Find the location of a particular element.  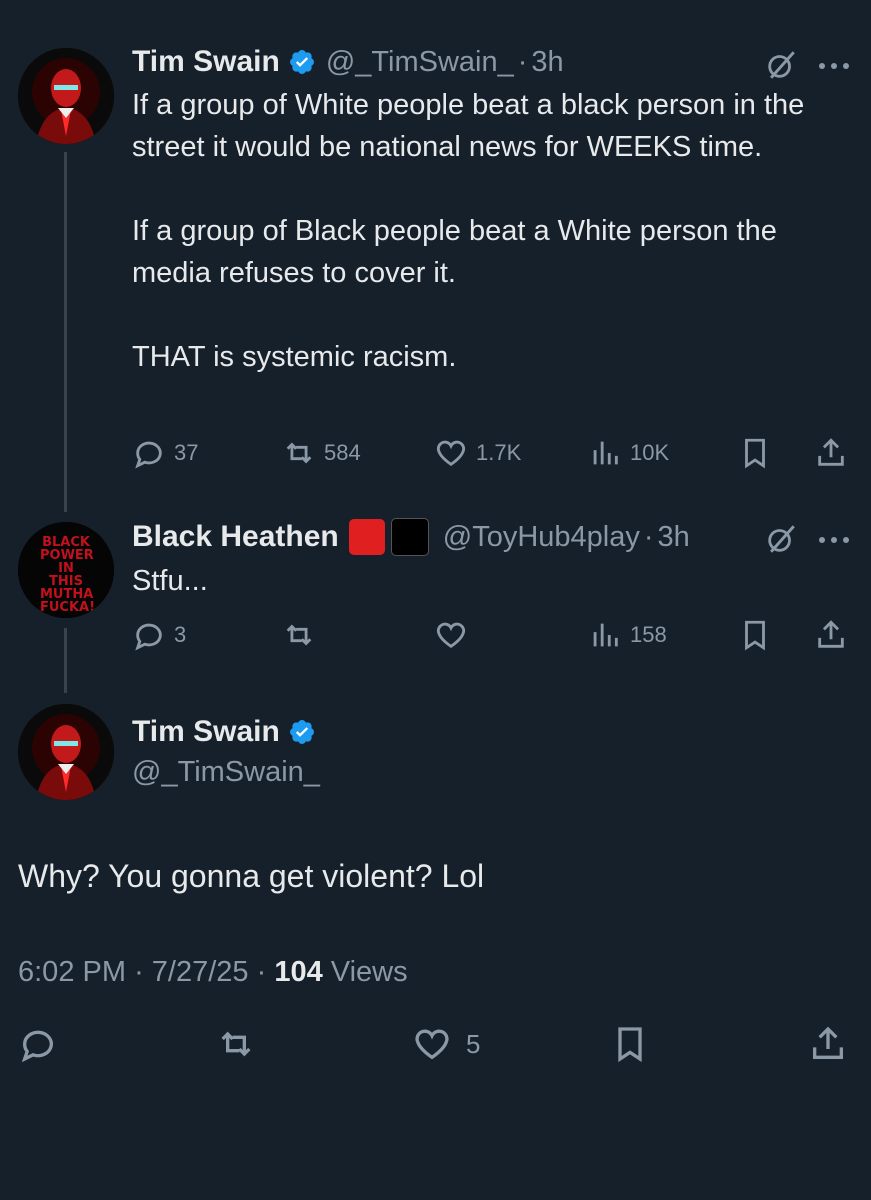

reply-button is located at coordinates (38, 1044).